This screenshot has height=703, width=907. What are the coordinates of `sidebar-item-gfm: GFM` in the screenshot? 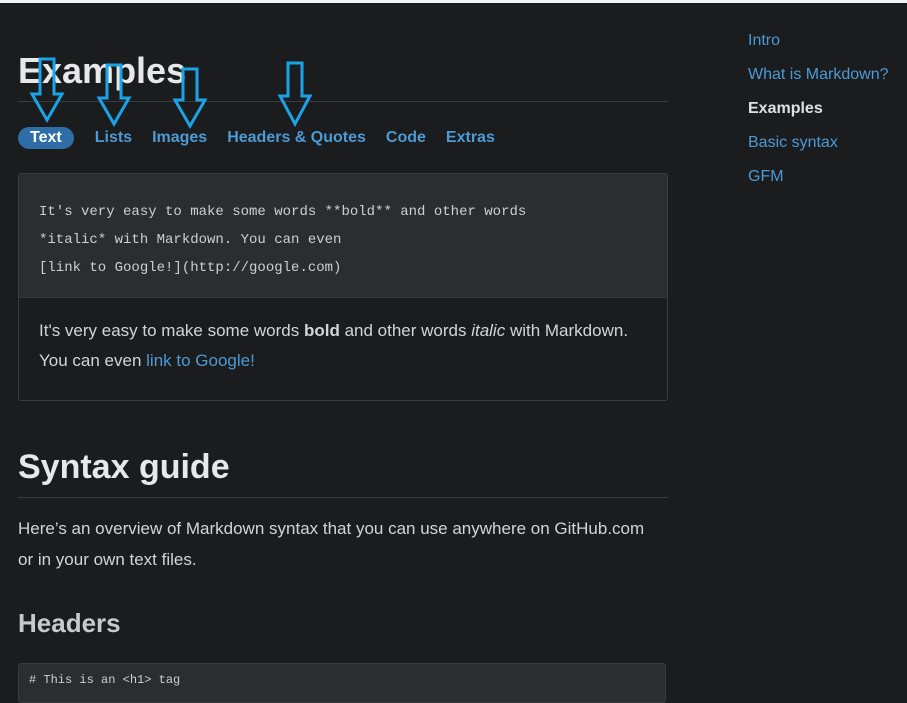 It's located at (825, 183).